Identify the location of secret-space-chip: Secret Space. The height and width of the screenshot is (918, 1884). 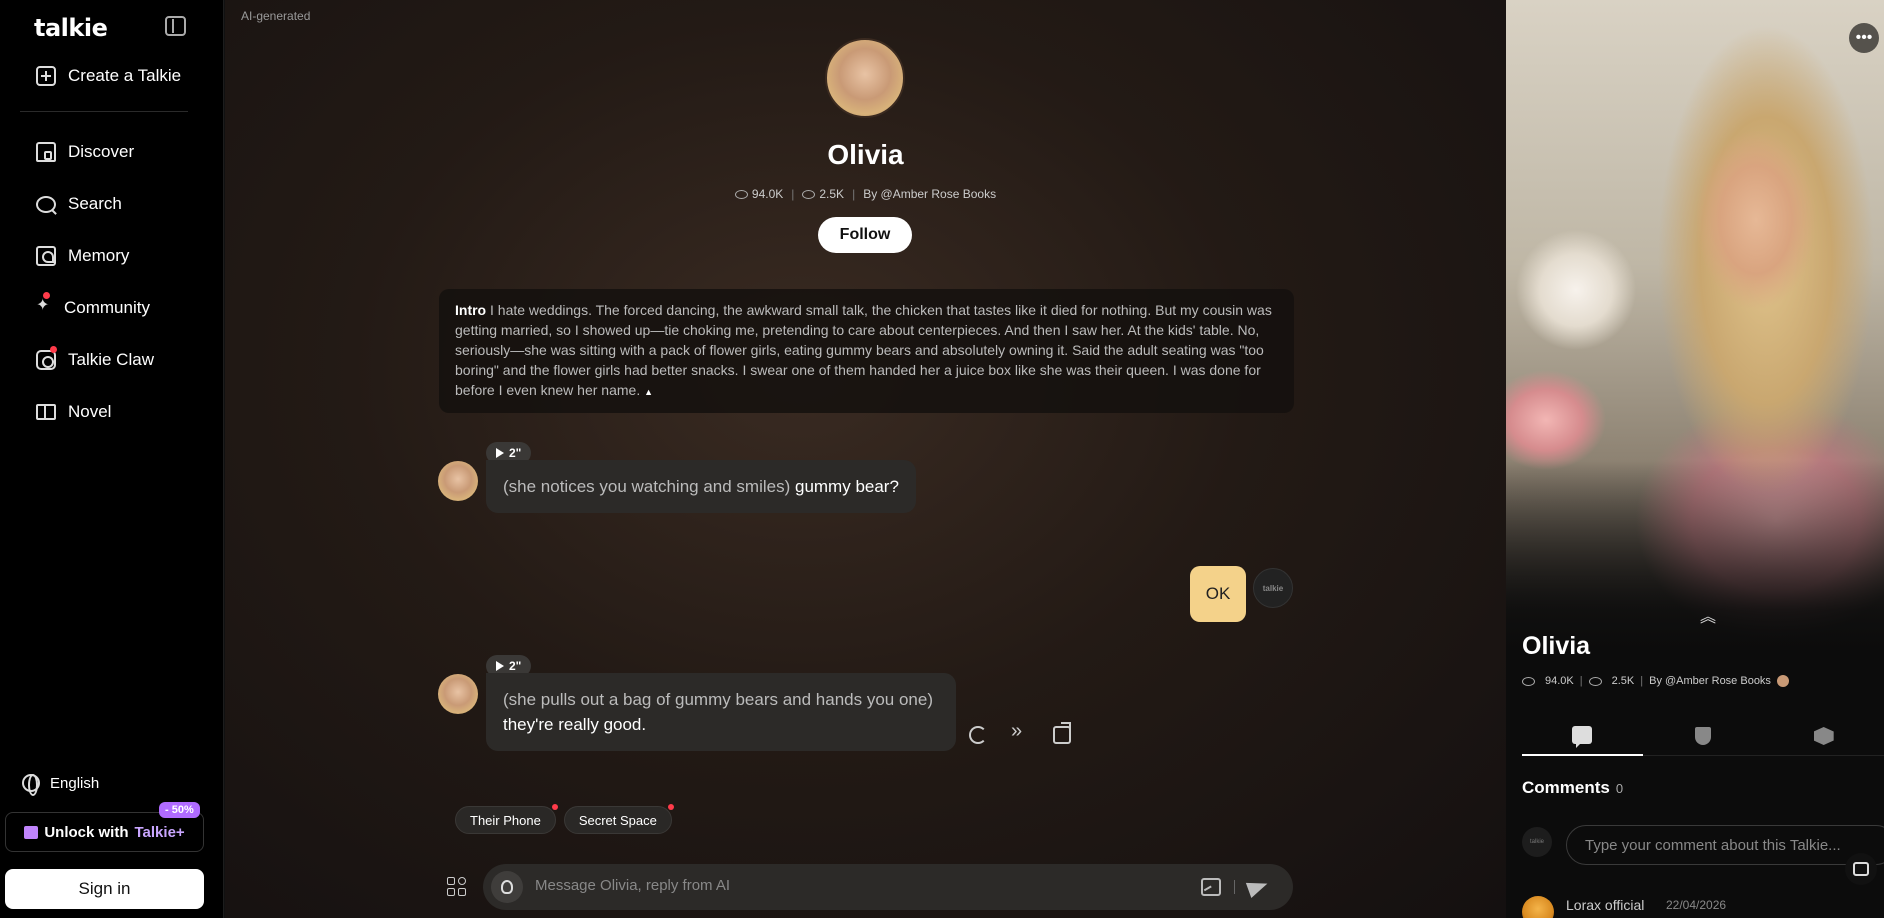
(618, 819).